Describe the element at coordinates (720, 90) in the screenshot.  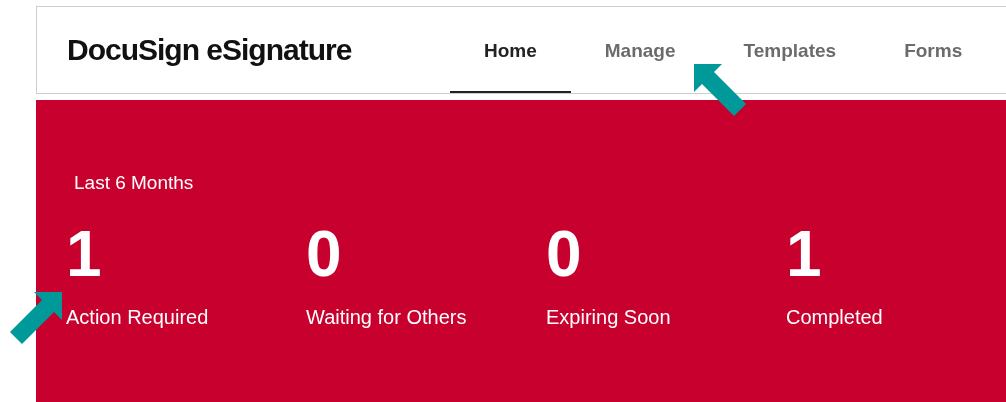
I see `callout-arrow-icon` at that location.